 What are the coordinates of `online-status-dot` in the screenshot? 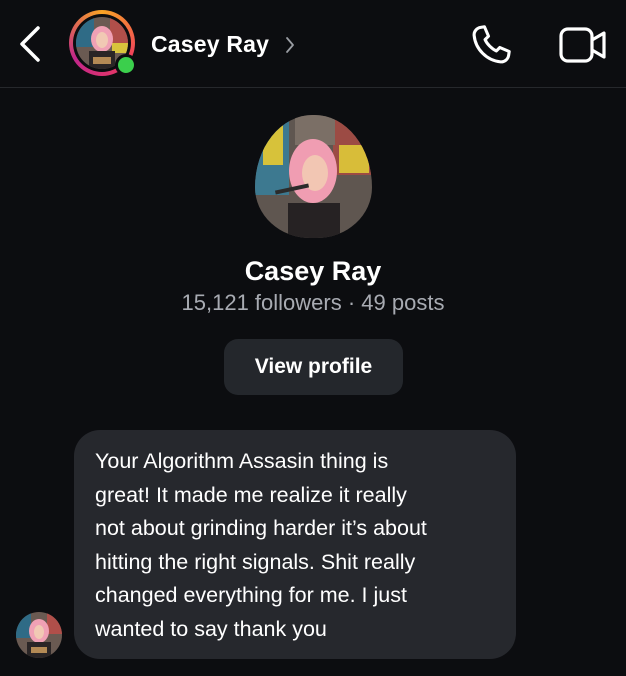 It's located at (126, 65).